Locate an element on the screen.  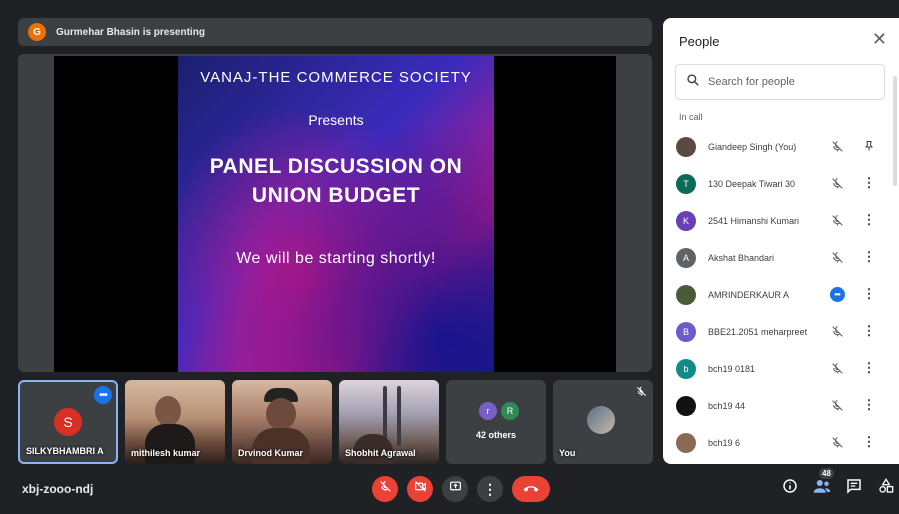
participant-tile: ••• S SILKYBHAMBRI A is located at coordinates (68, 422).